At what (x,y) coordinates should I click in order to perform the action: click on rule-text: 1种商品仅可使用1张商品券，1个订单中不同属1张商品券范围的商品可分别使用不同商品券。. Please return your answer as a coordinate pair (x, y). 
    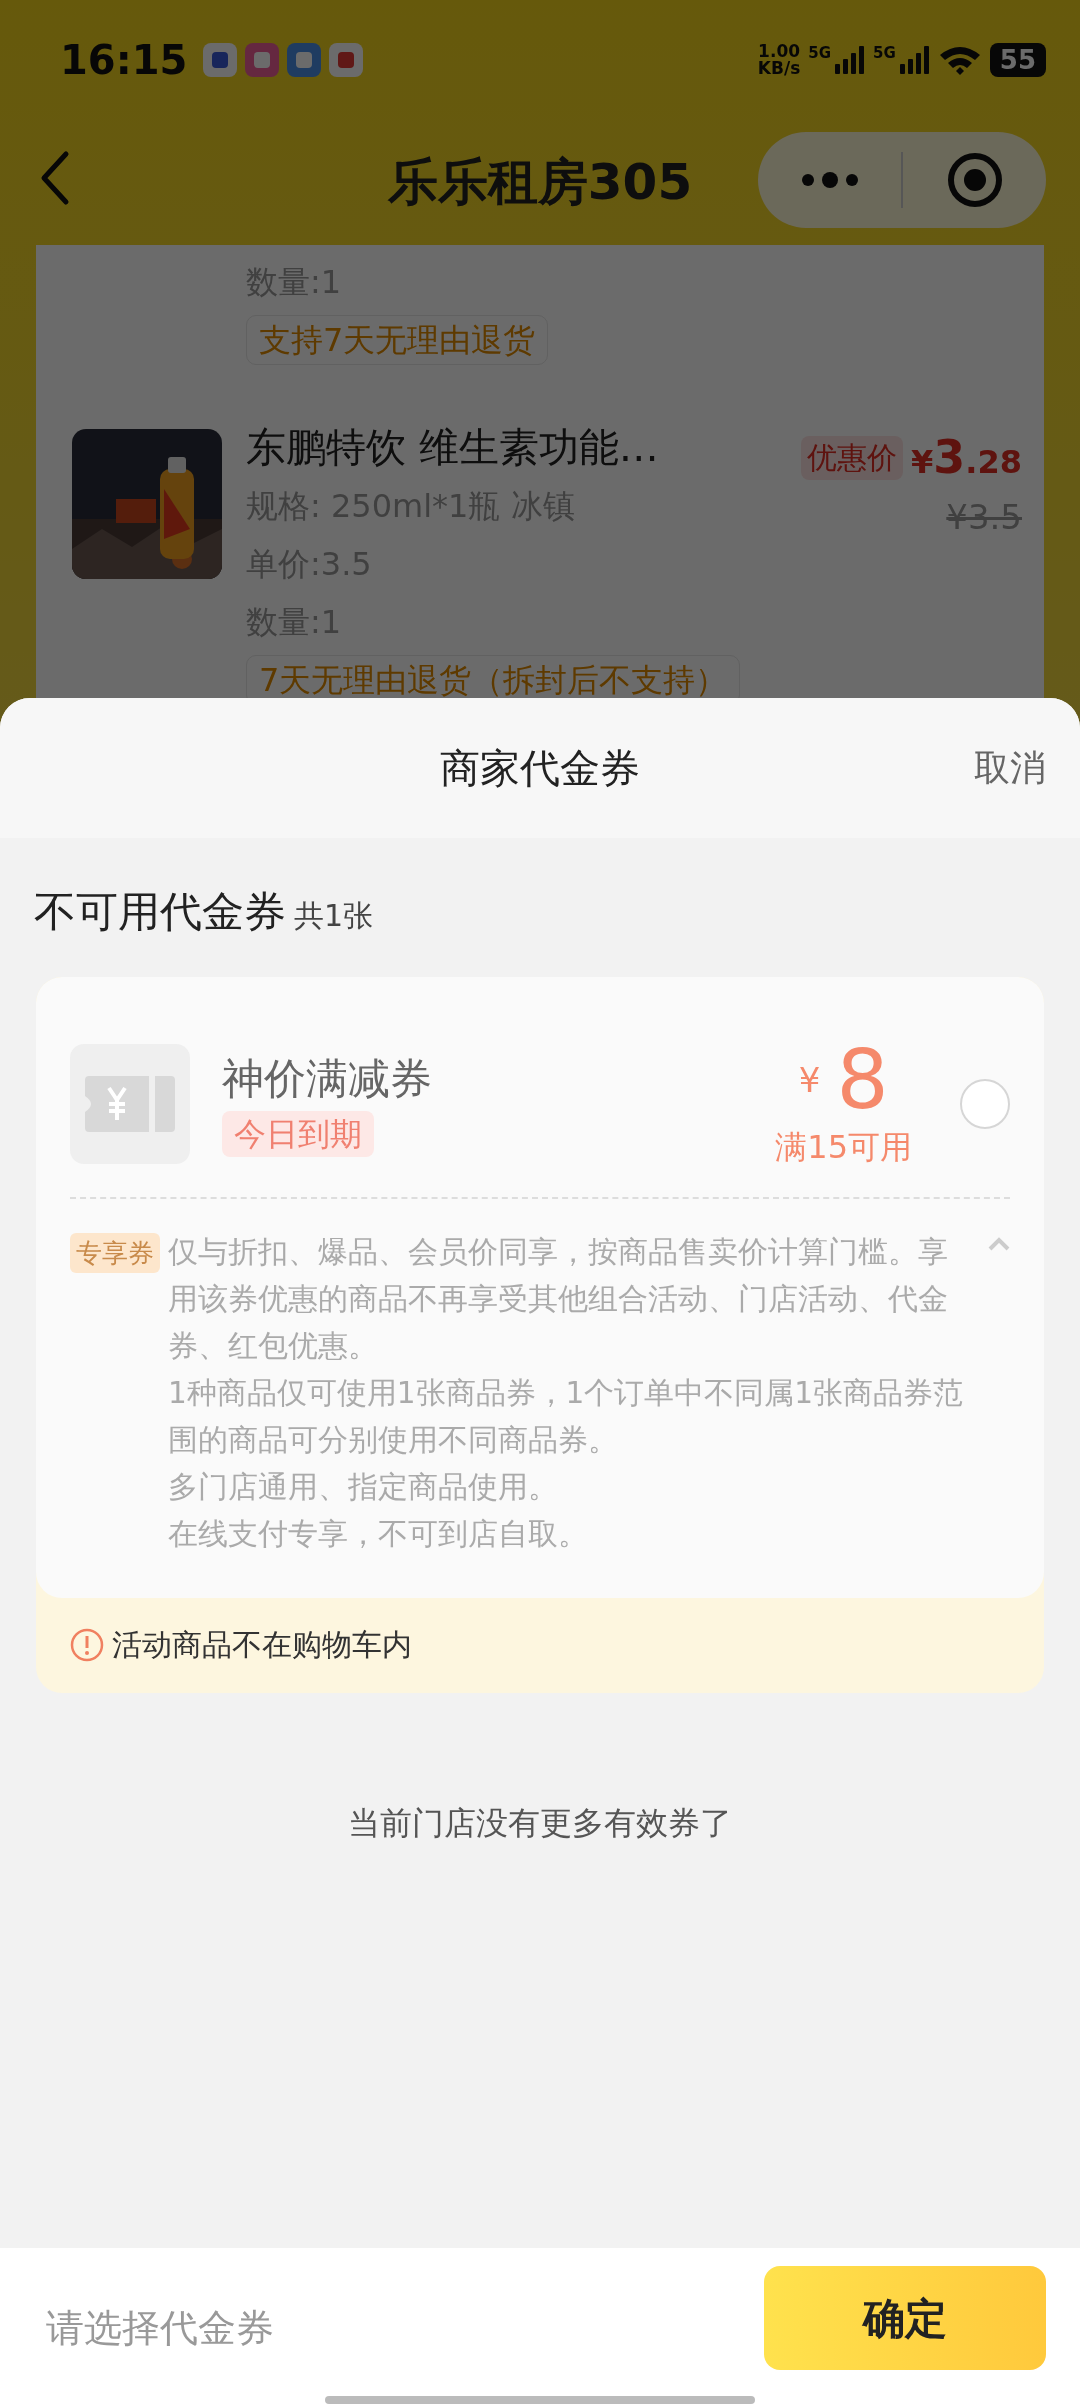
    Looking at the image, I should click on (566, 1417).